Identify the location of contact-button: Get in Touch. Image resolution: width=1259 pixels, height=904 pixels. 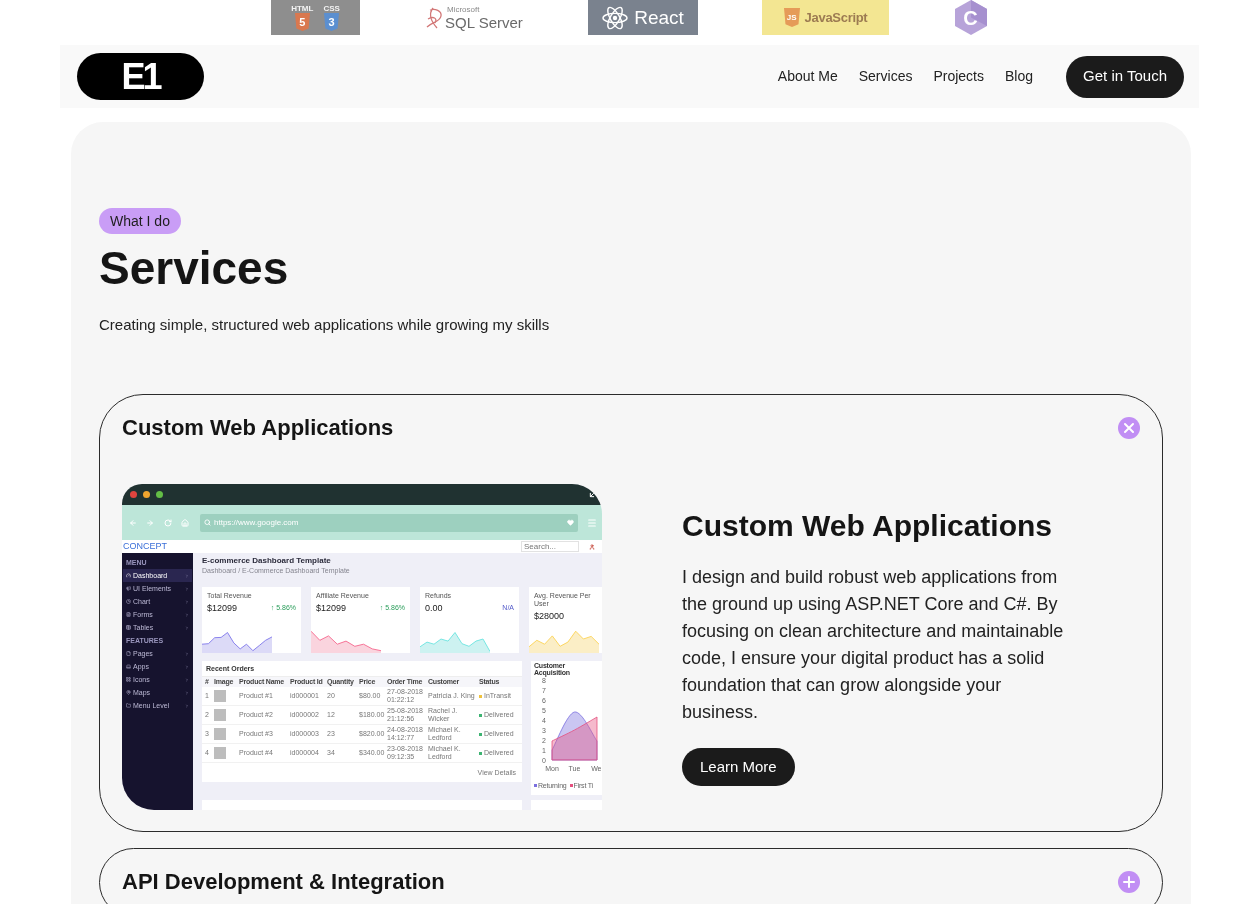
(1125, 76).